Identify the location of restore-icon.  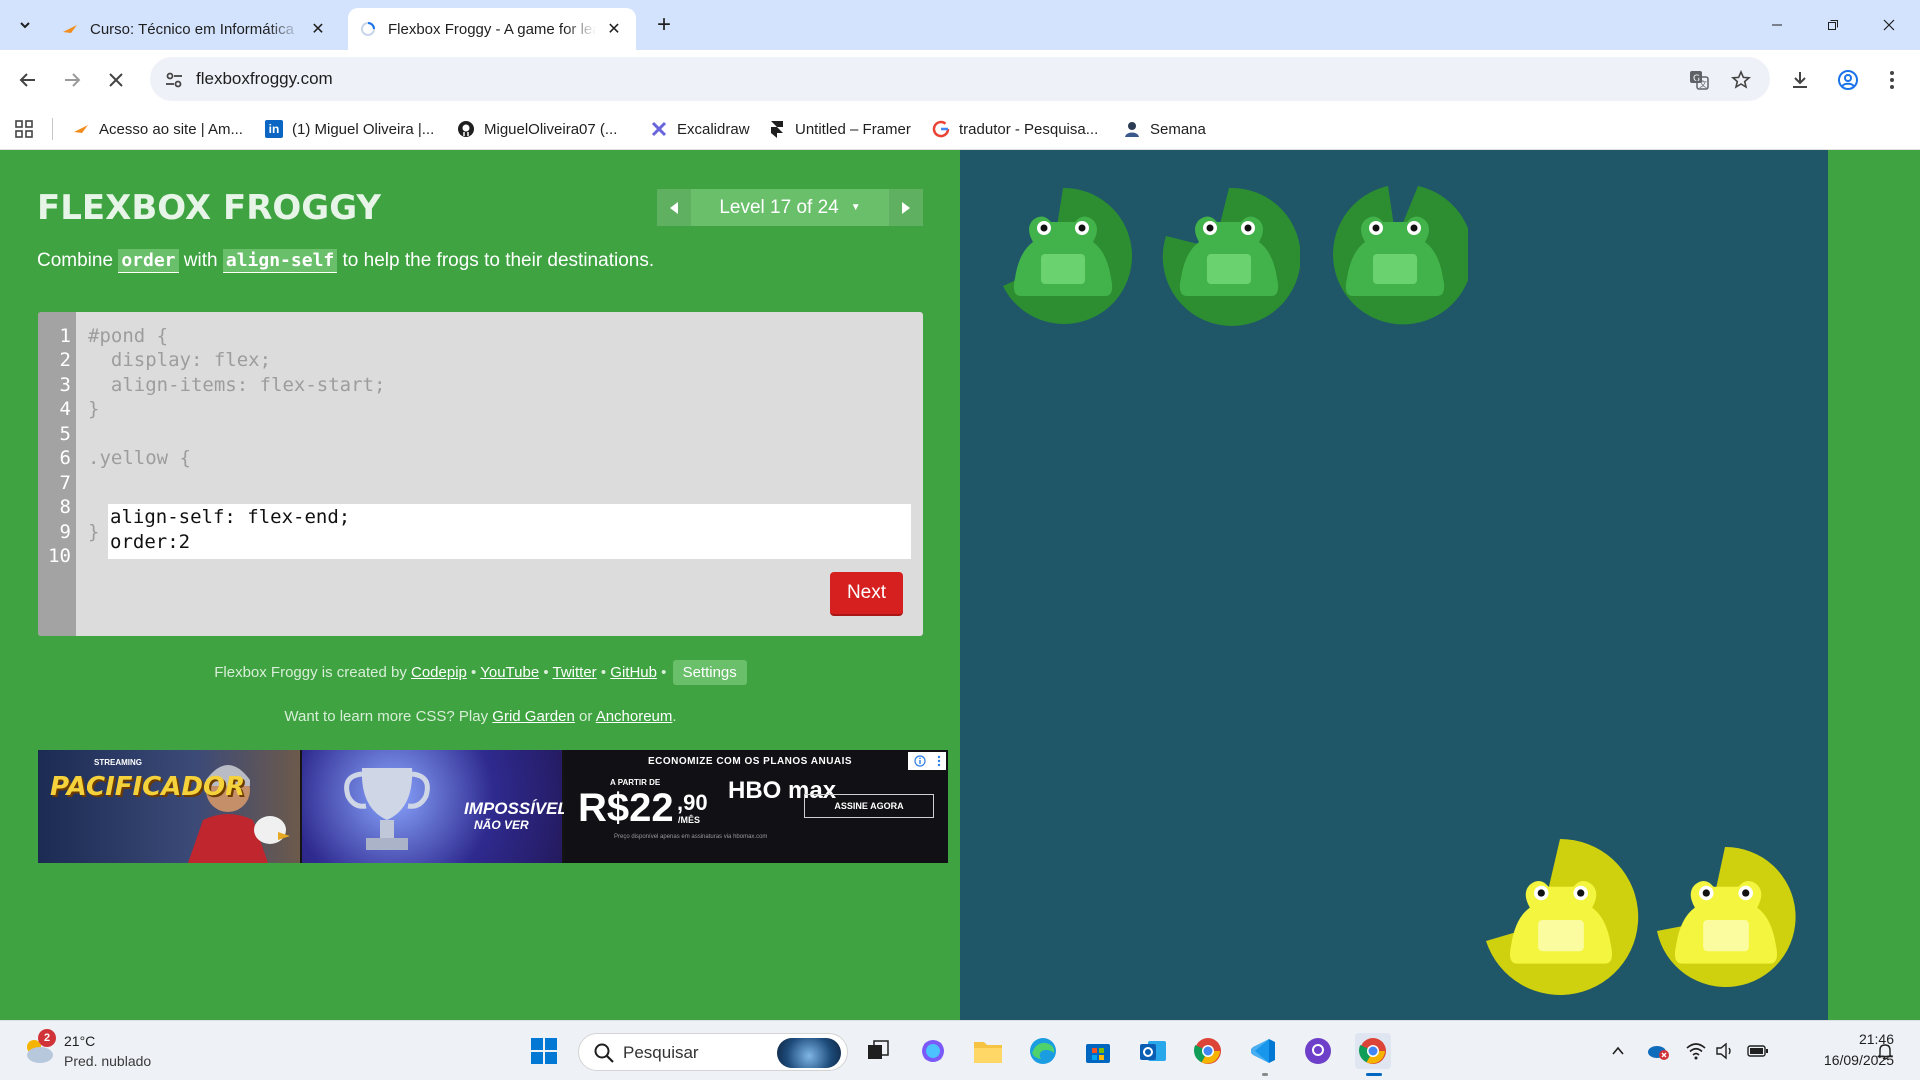
(1833, 25).